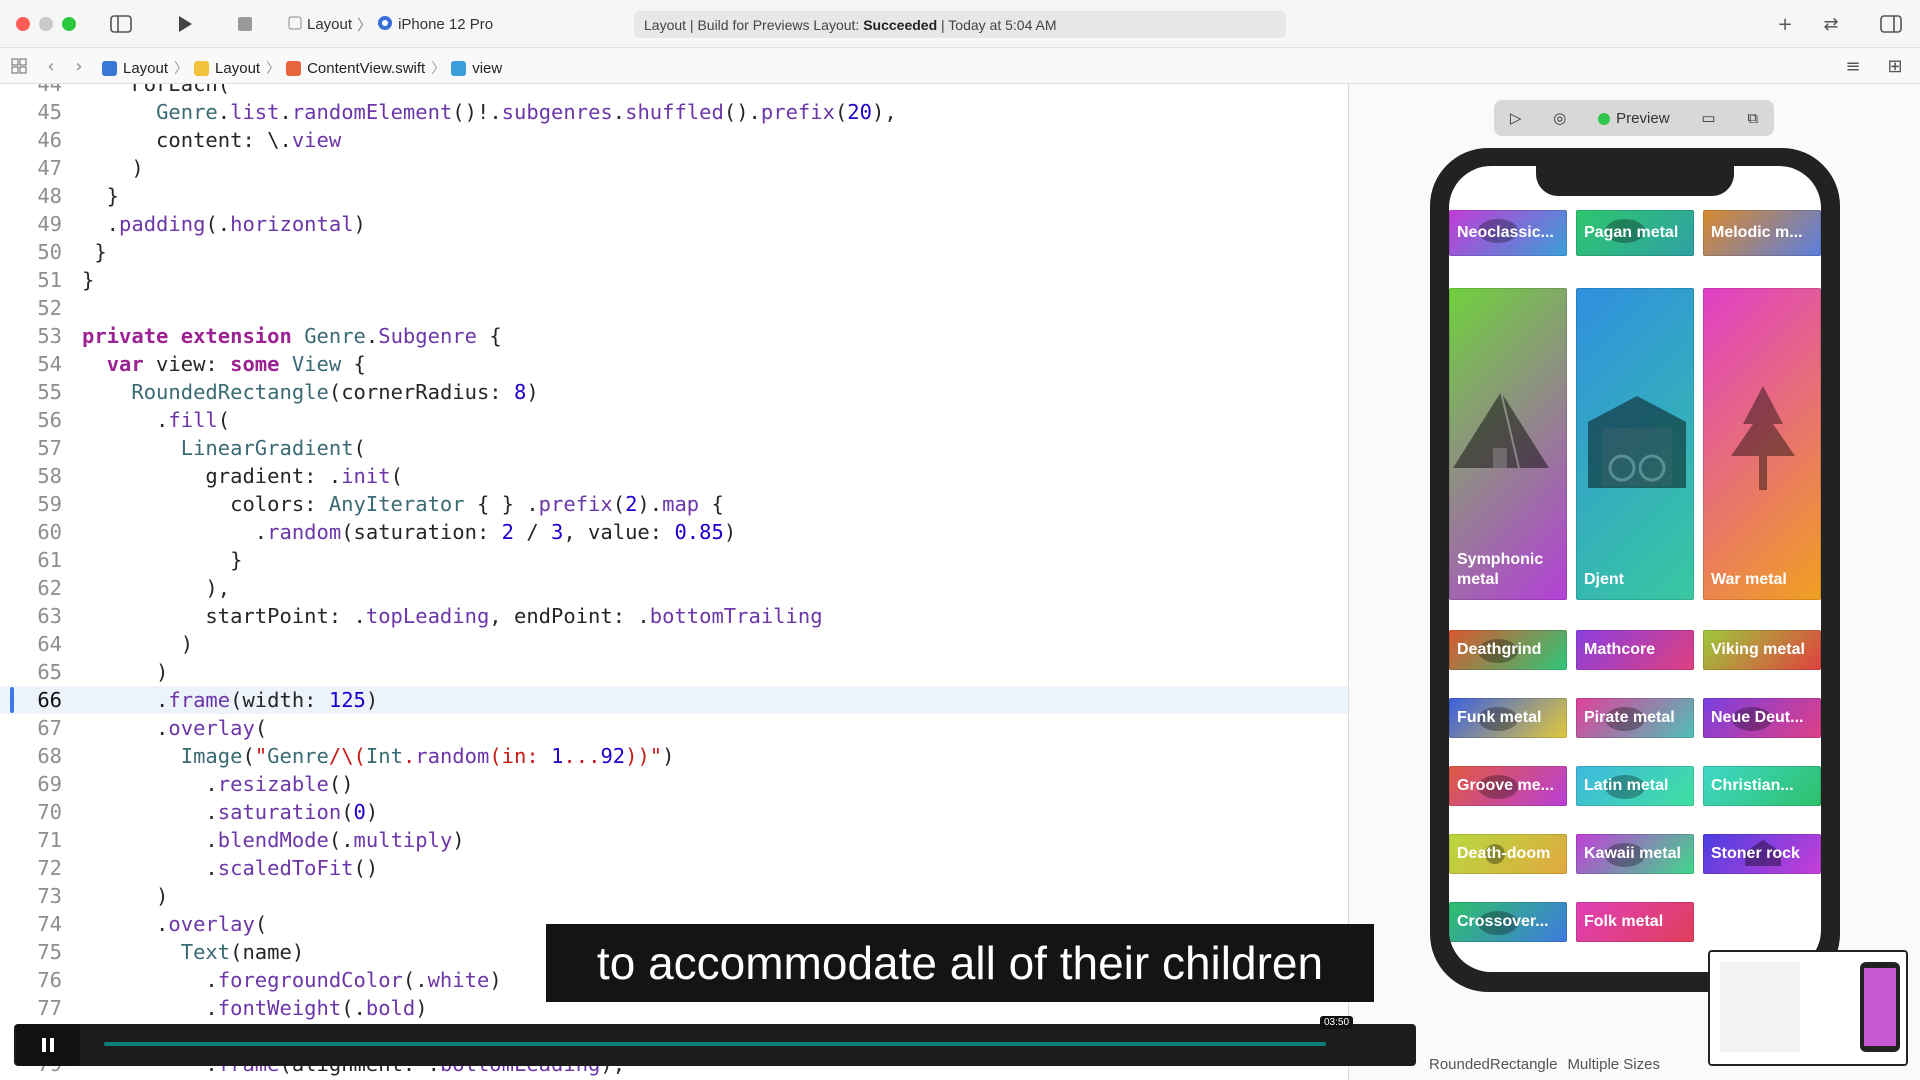 The width and height of the screenshot is (1920, 1080). What do you see at coordinates (1516, 118) in the screenshot?
I see `live-preview-icon: ▷` at bounding box center [1516, 118].